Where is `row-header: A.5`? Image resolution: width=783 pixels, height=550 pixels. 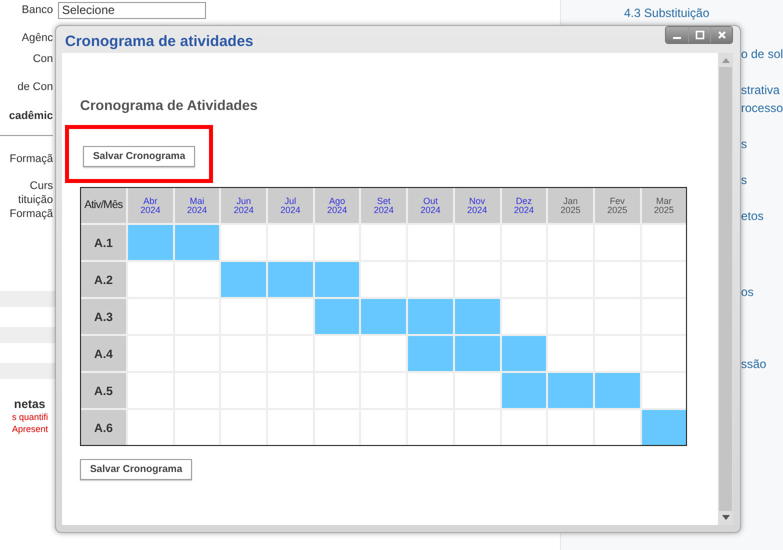 row-header: A.5 is located at coordinates (103, 390).